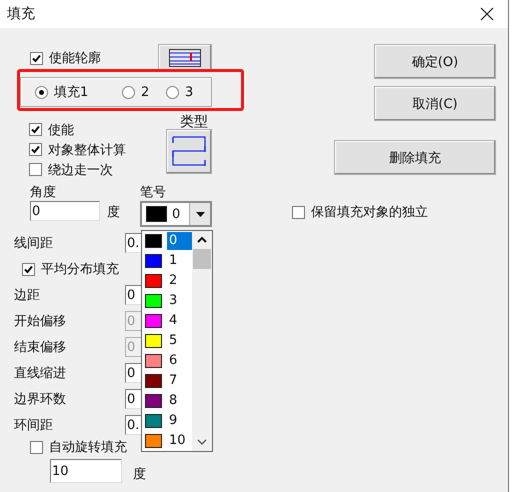 The width and height of the screenshot is (514, 492). What do you see at coordinates (61, 130) in the screenshot?
I see `checkbox-label: 使能` at bounding box center [61, 130].